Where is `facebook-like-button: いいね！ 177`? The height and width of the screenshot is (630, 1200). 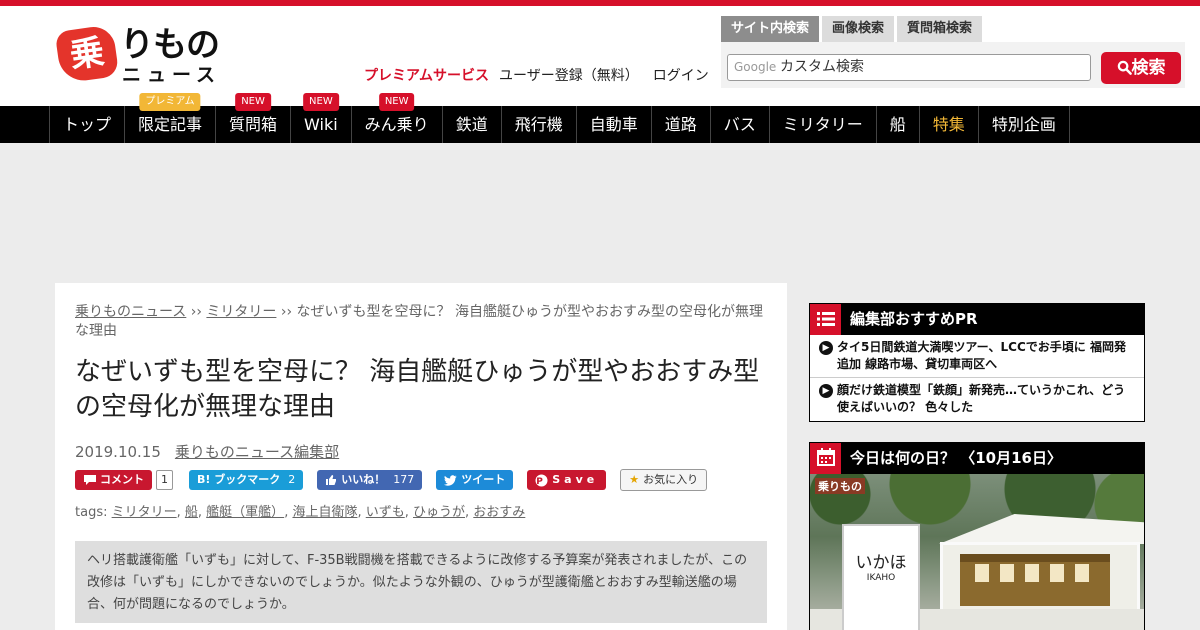 facebook-like-button: いいね！ 177 is located at coordinates (370, 480).